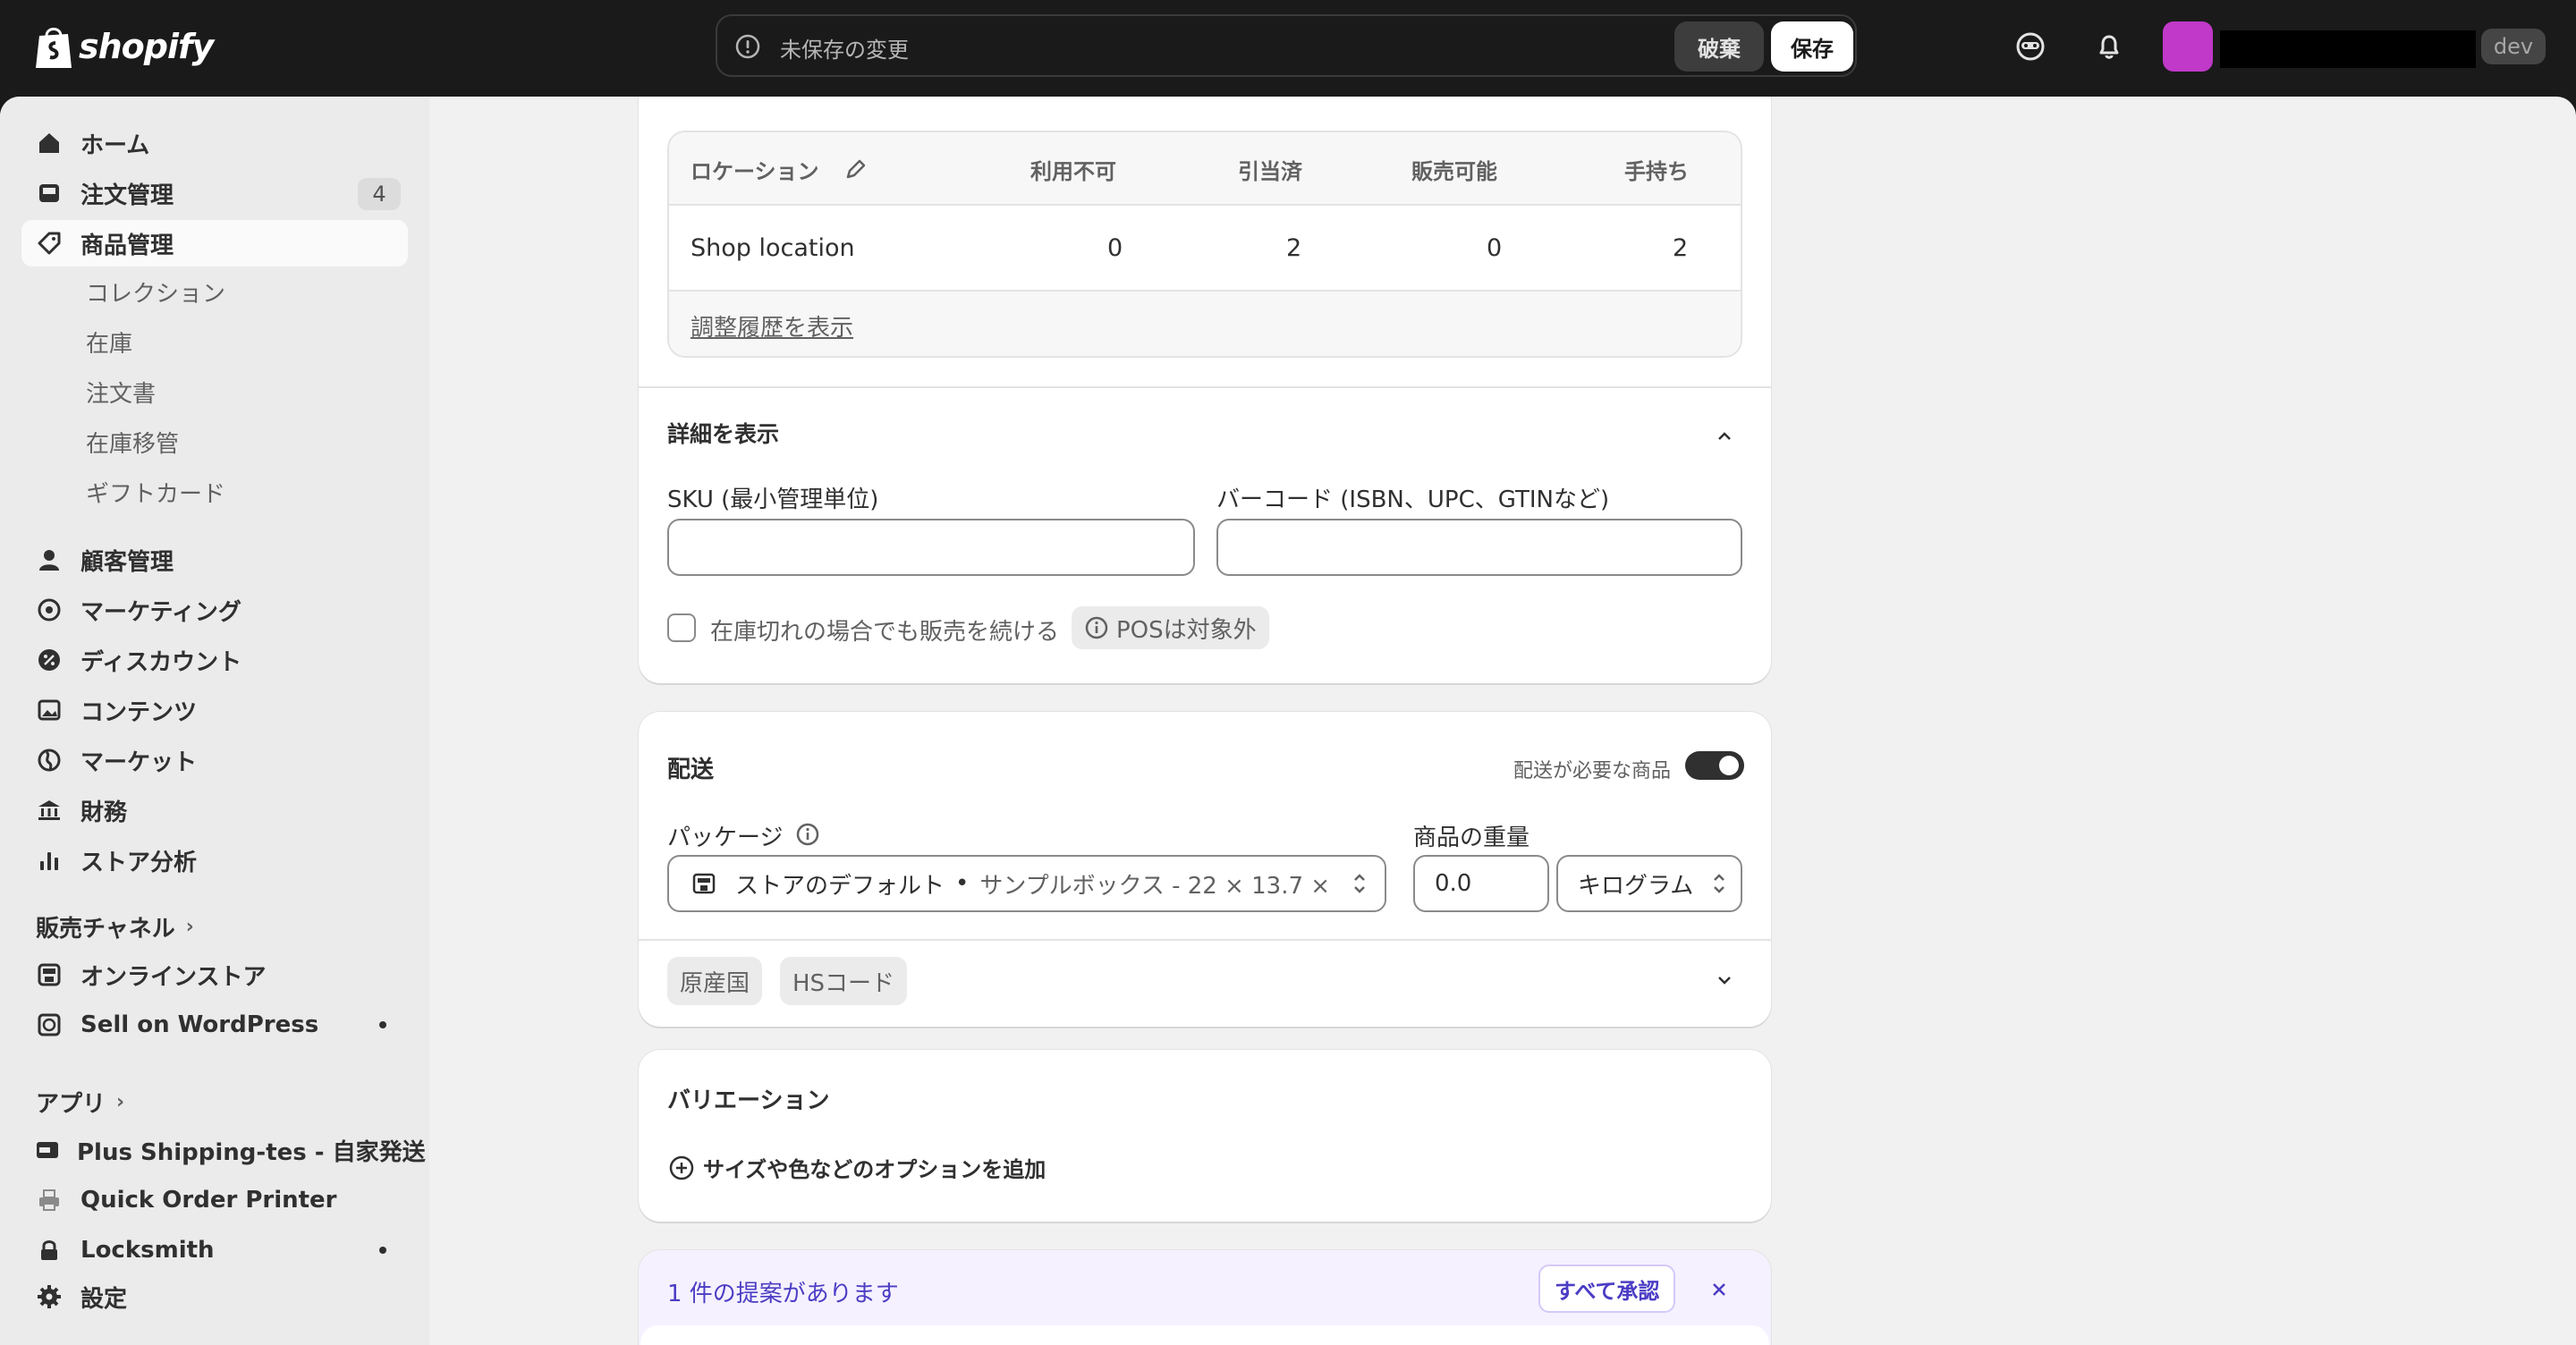 The width and height of the screenshot is (2576, 1345). Describe the element at coordinates (1812, 46) in the screenshot. I see `save-button: 保存` at that location.